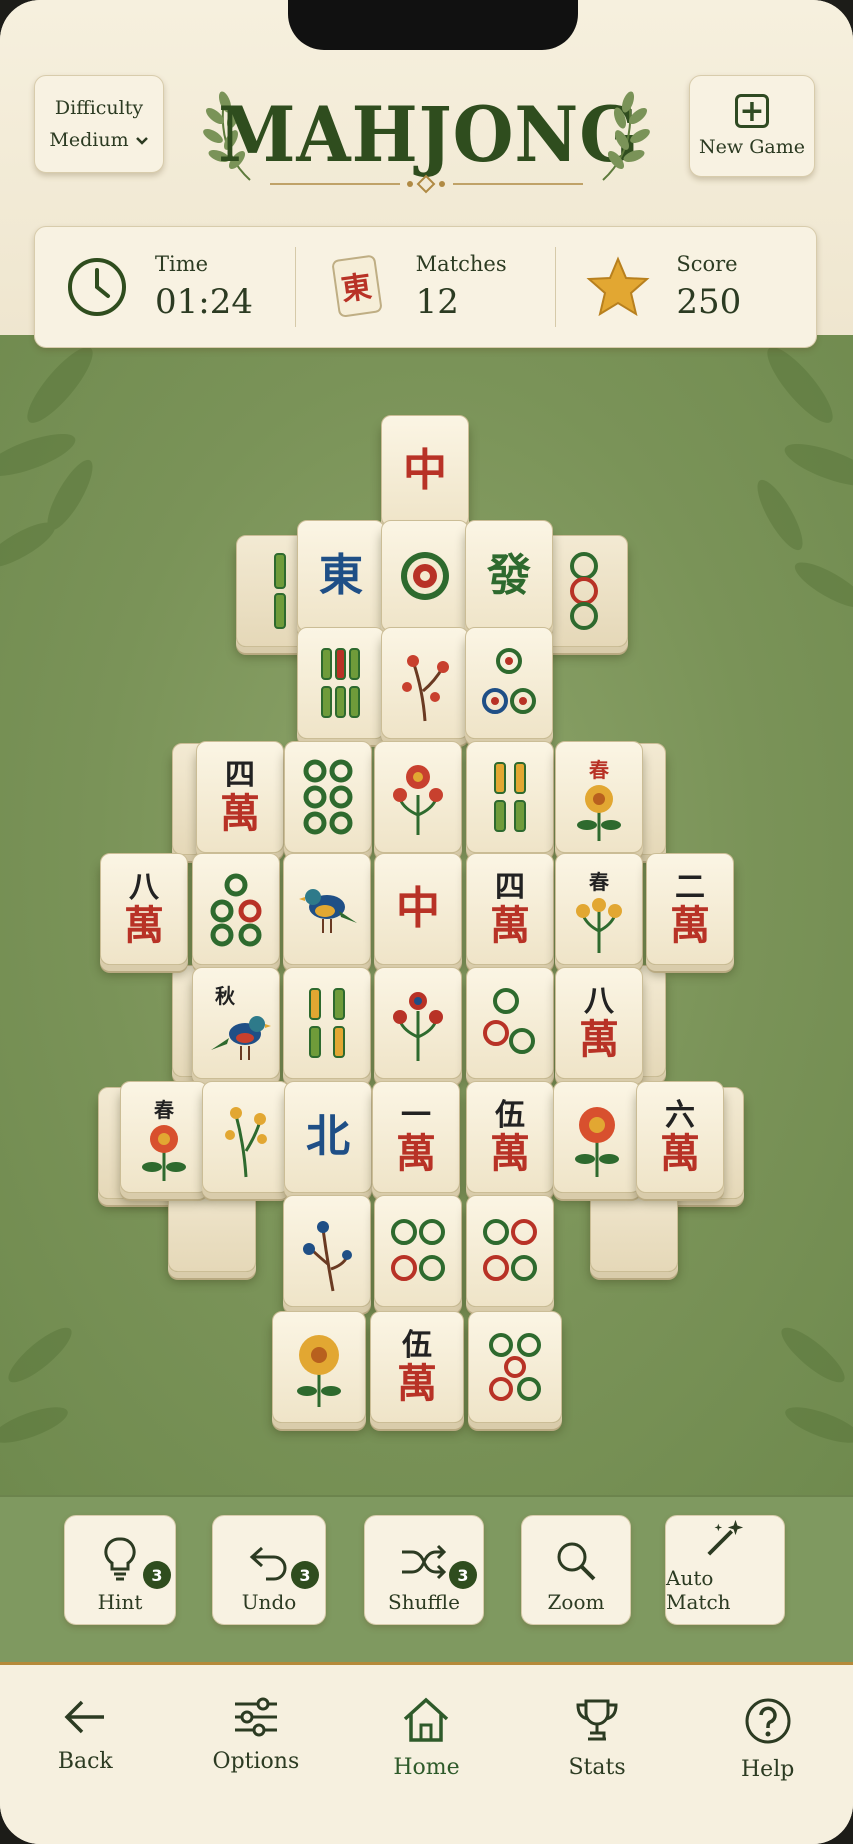 The width and height of the screenshot is (853, 1844). I want to click on mahjong-tile-bird, so click(327, 909).